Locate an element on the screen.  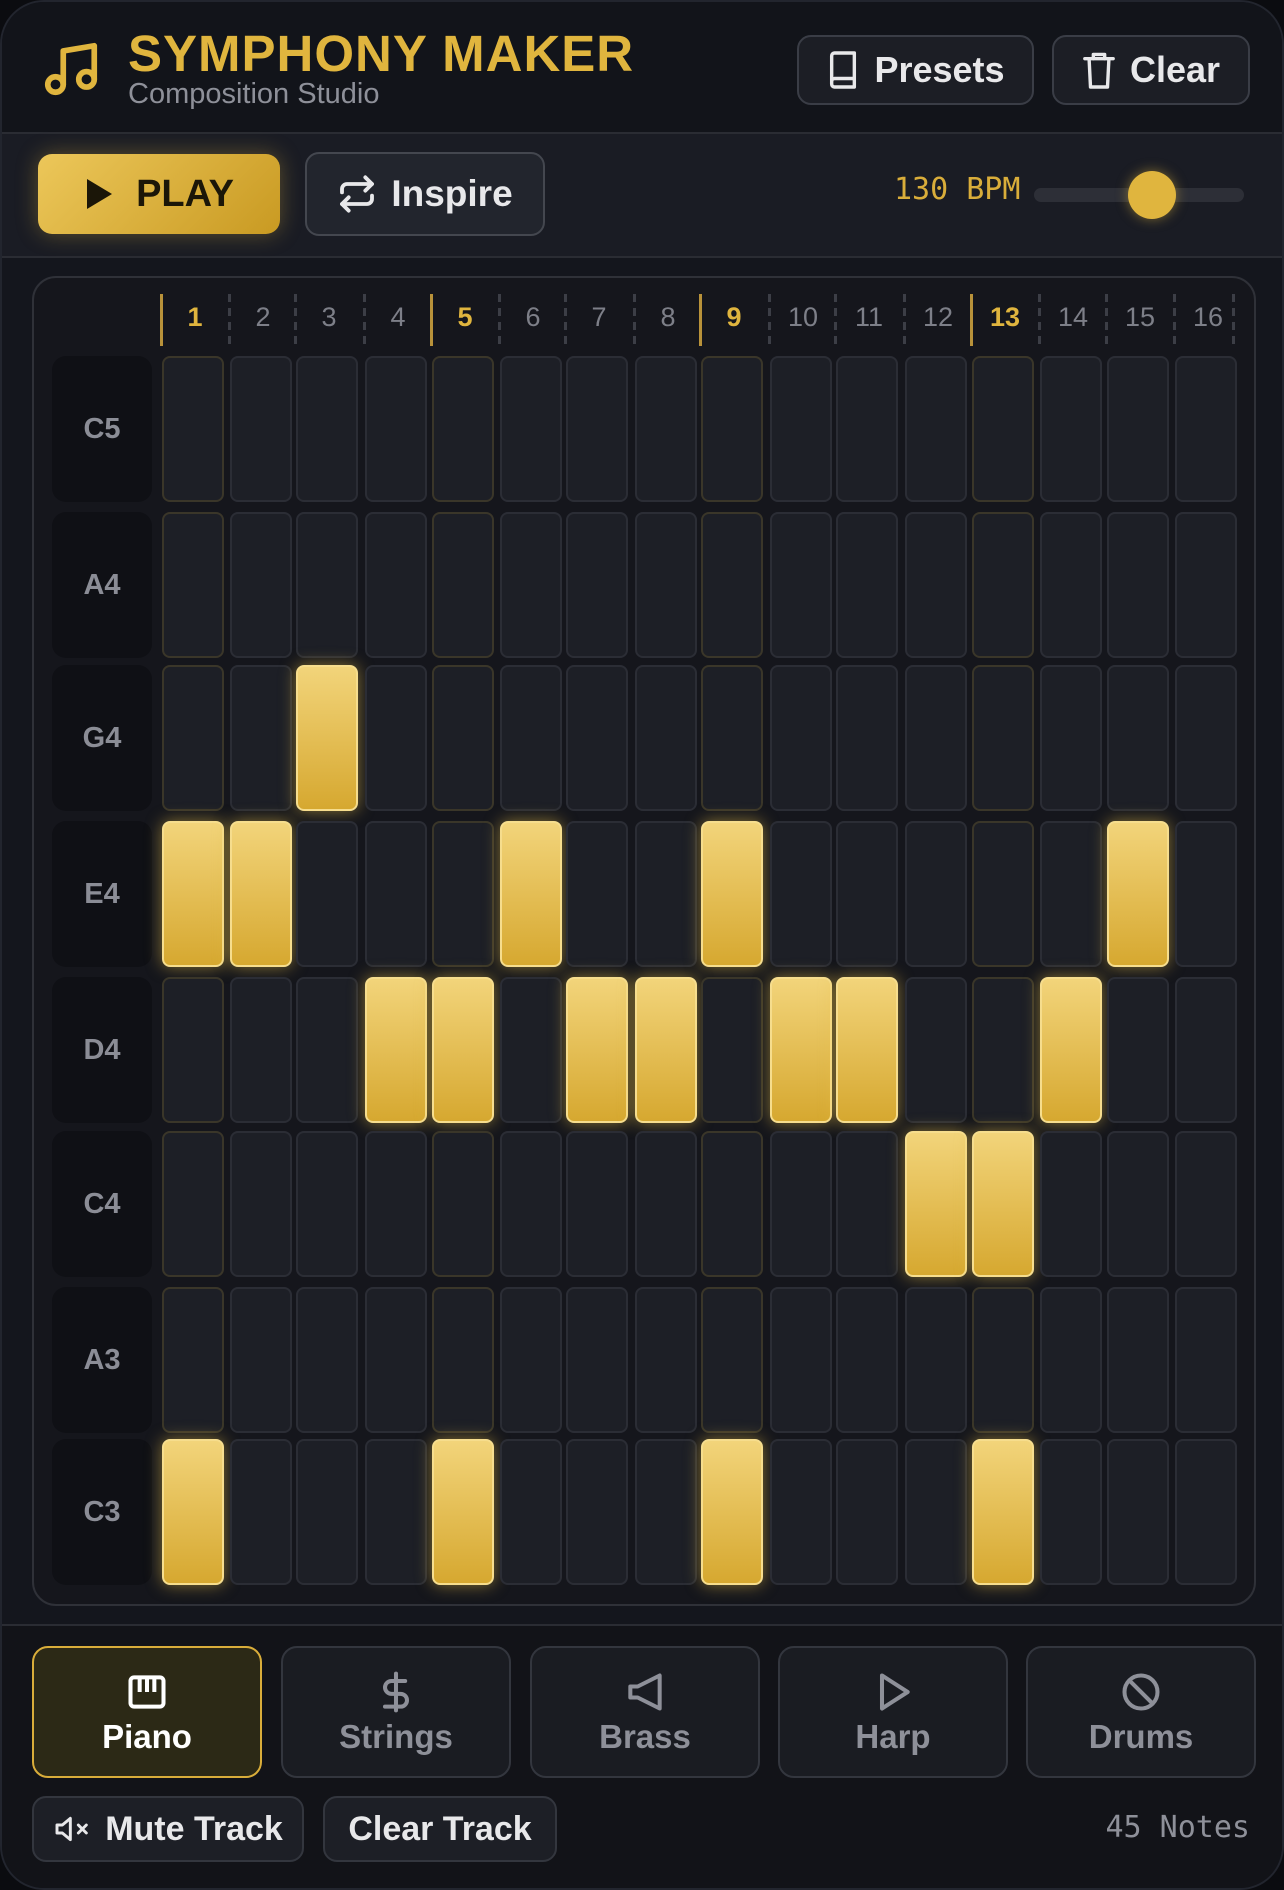
clear-button: Clear is located at coordinates (1151, 70).